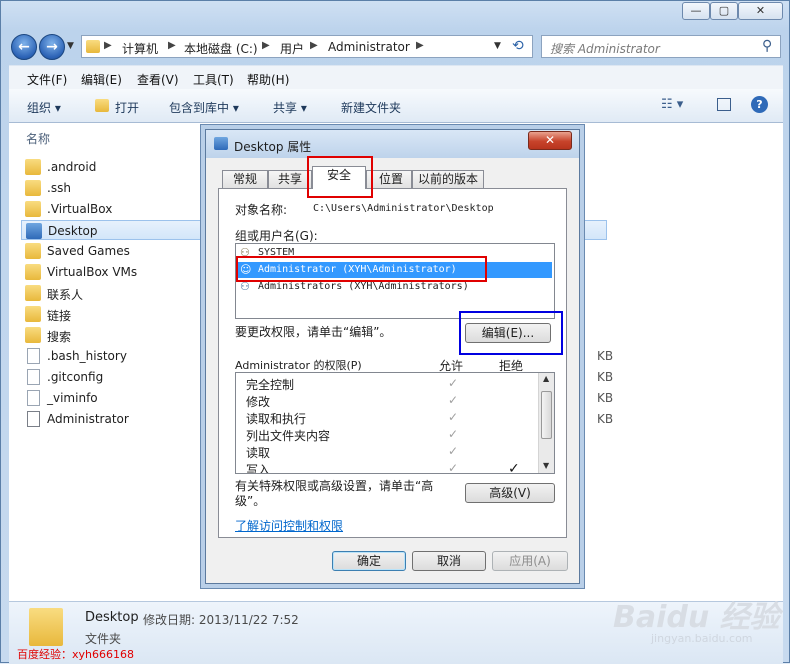  What do you see at coordinates (449, 561) in the screenshot?
I see `cancel-button: 取消` at bounding box center [449, 561].